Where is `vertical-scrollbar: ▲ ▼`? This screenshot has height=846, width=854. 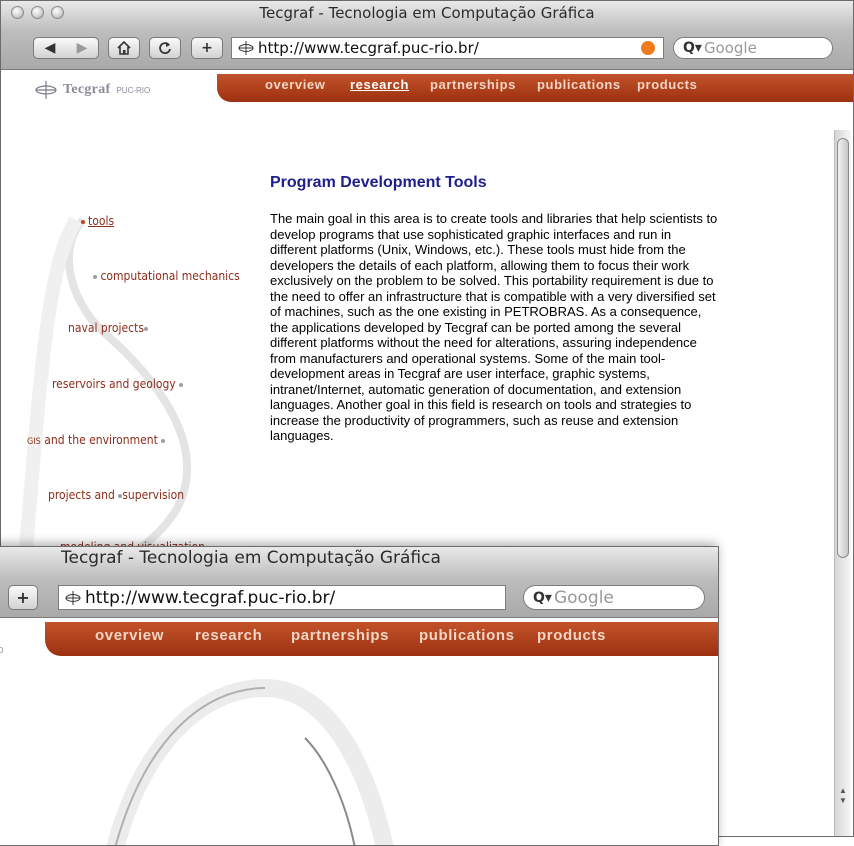
vertical-scrollbar: ▲ ▼ is located at coordinates (842, 483).